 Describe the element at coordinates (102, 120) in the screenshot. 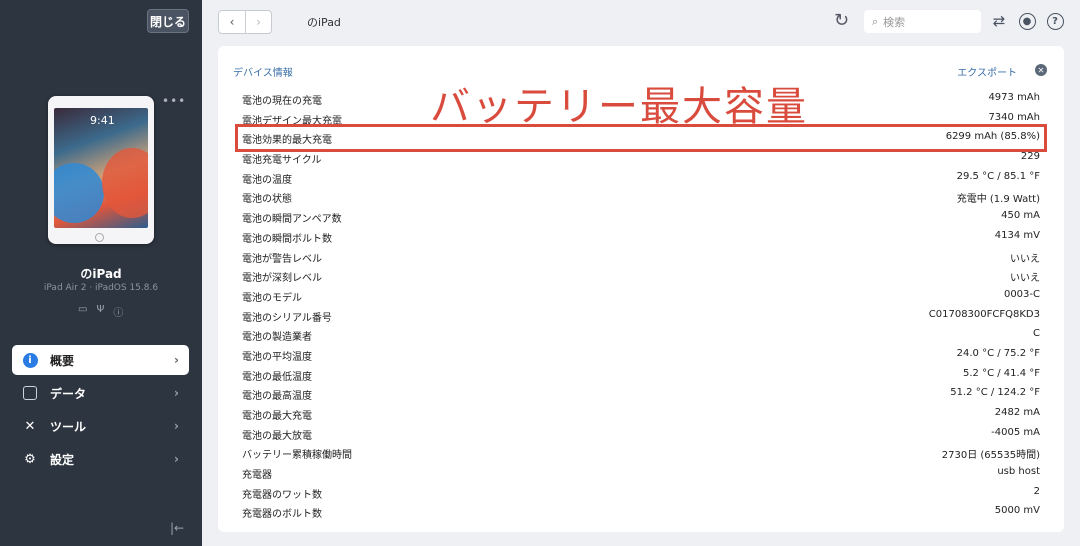

I see `device-time: 9:41` at that location.